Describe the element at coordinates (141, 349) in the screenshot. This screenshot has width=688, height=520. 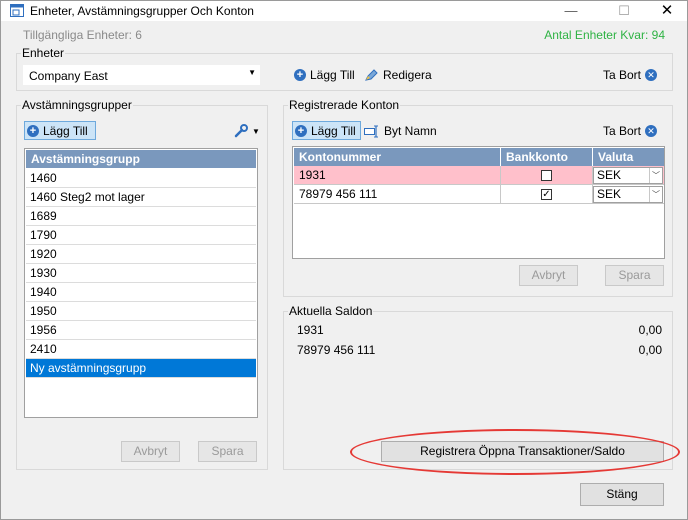
I see `list-item: 2410` at that location.